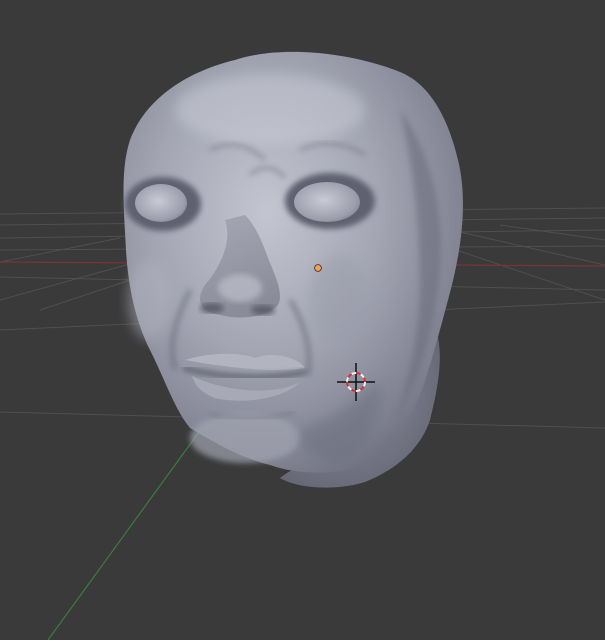 The height and width of the screenshot is (640, 605). Describe the element at coordinates (263, 310) in the screenshot. I see `right-nostril` at that location.